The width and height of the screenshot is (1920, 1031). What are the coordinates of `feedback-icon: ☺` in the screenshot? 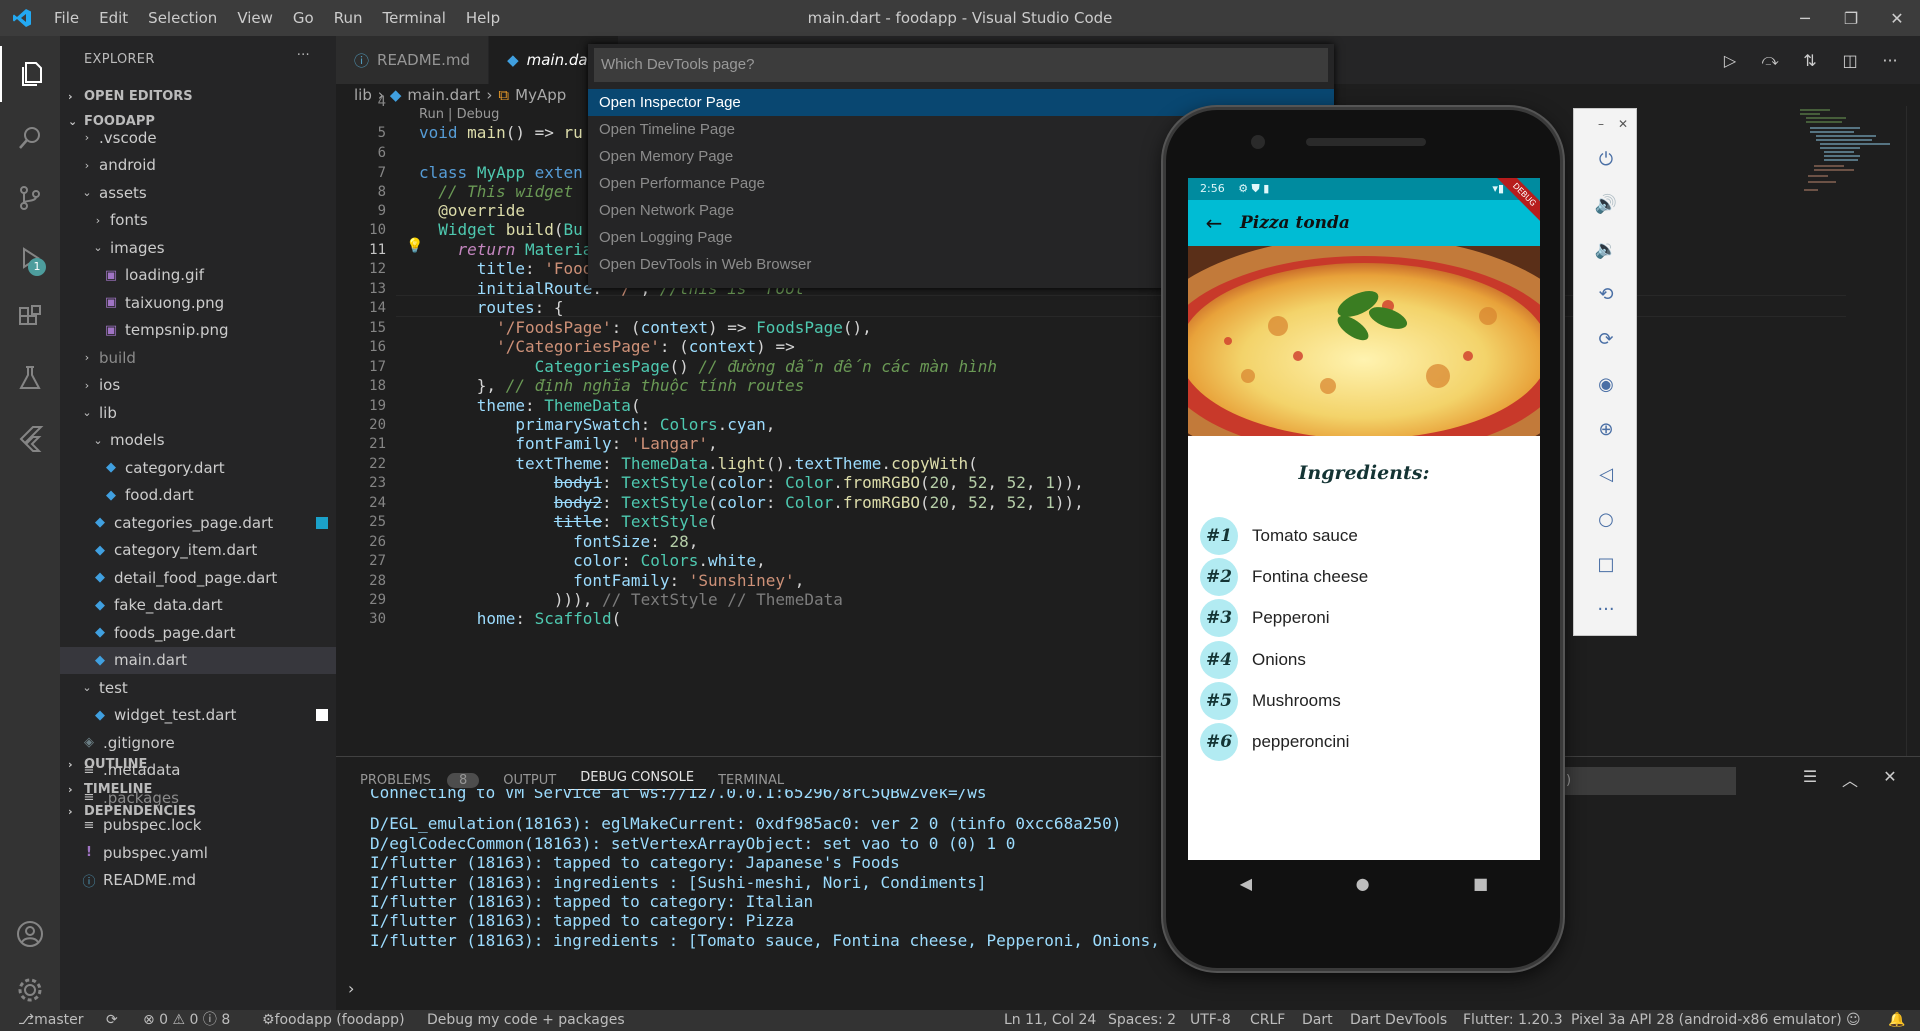 It's located at (1853, 1020).